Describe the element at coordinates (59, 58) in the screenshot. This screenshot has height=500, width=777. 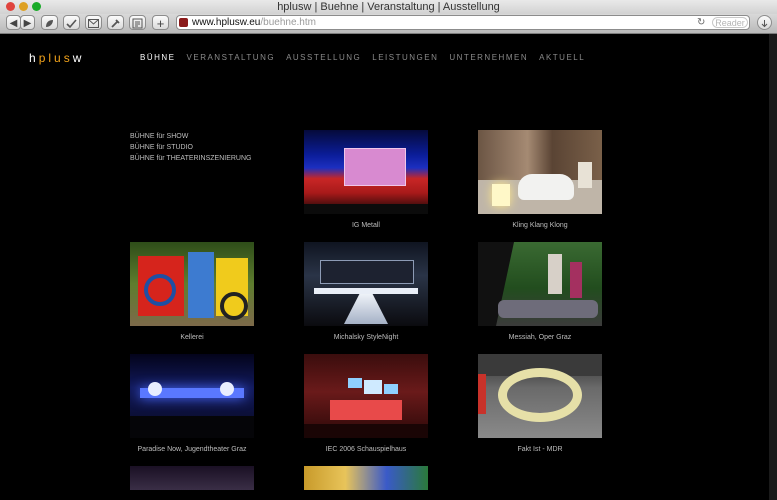
I see `logo-letter-u: u` at that location.